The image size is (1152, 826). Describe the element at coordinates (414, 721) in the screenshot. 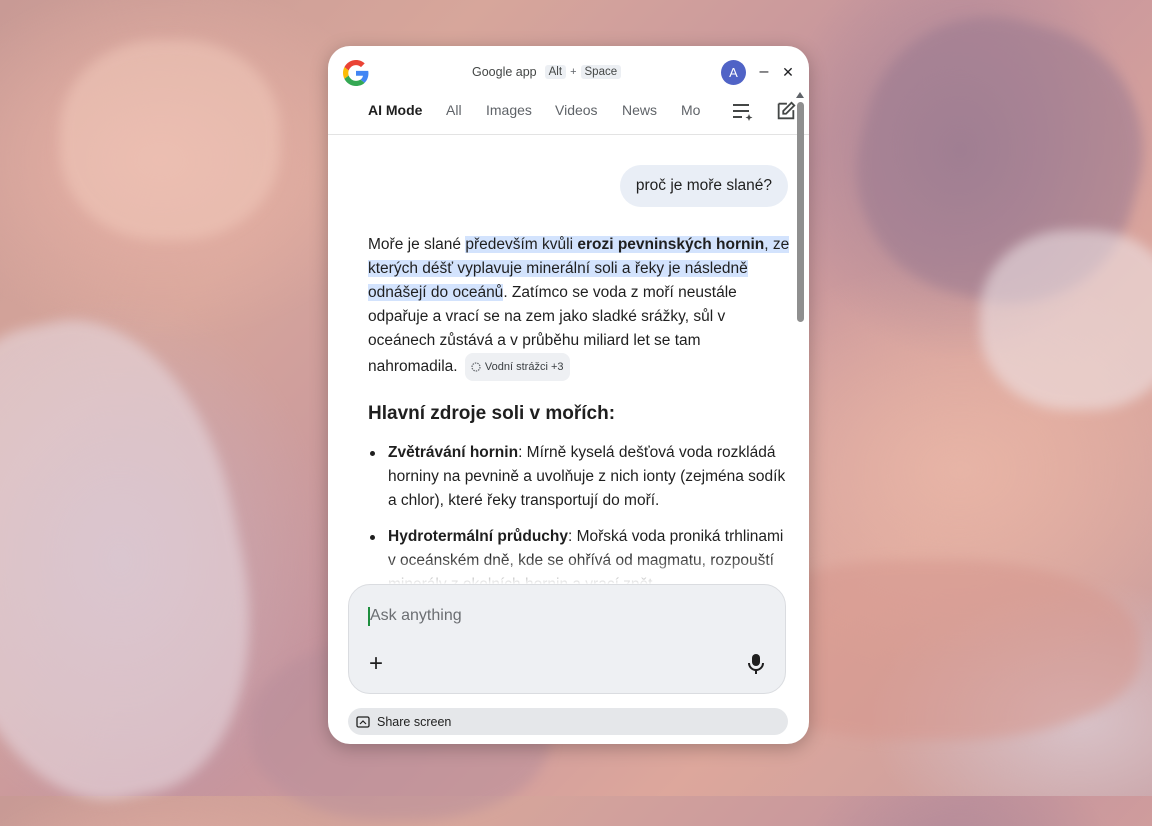

I see `share-screen-label: Share screen` at that location.